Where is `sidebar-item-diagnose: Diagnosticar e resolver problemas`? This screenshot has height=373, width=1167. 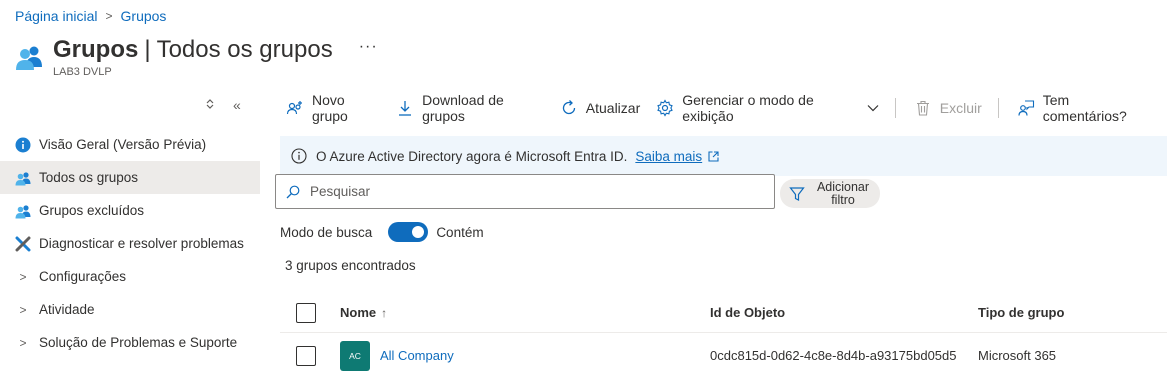 sidebar-item-diagnose: Diagnosticar e resolver problemas is located at coordinates (130, 243).